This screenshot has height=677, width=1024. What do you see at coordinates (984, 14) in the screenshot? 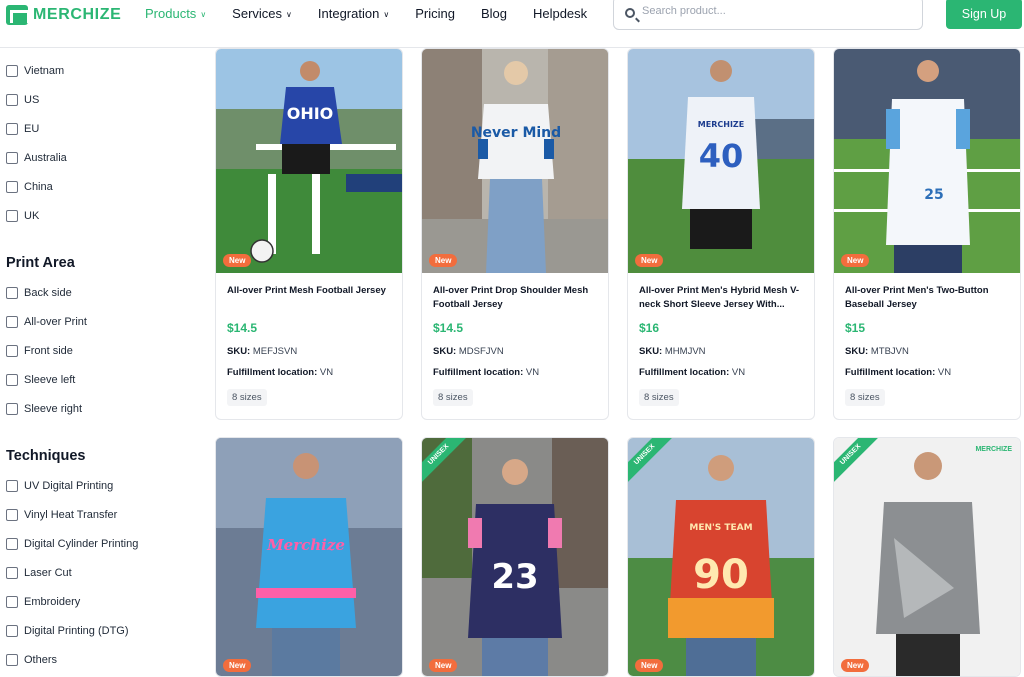
I see `sign-up-button: Sign Up` at bounding box center [984, 14].